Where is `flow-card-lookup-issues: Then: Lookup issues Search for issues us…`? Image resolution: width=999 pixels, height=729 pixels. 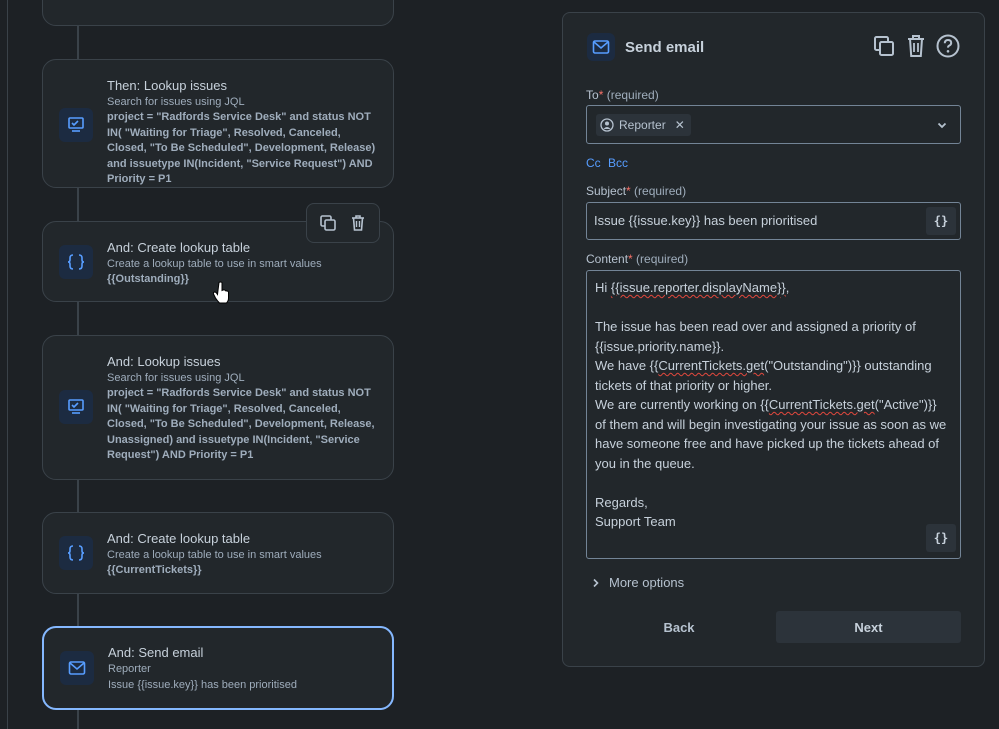
flow-card-lookup-issues: Then: Lookup issues Search for issues us… is located at coordinates (218, 123).